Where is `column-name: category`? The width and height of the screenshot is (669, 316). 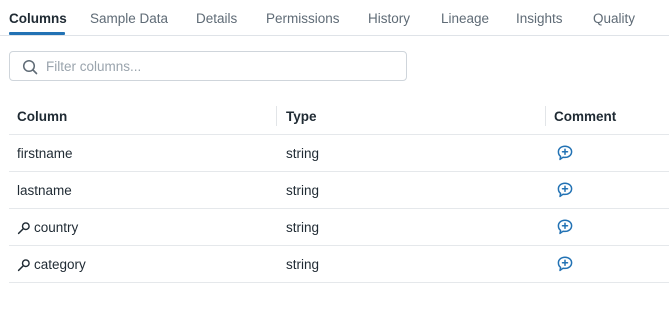 column-name: category is located at coordinates (60, 264).